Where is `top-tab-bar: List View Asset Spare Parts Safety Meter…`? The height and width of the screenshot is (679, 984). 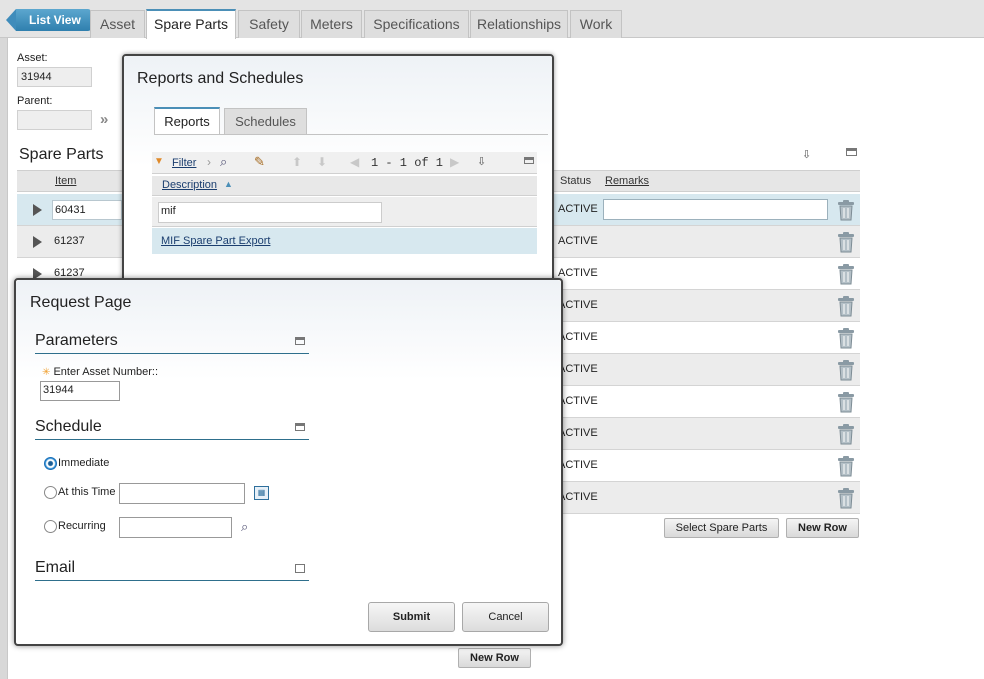
top-tab-bar: List View Asset Spare Parts Safety Meter… is located at coordinates (492, 19).